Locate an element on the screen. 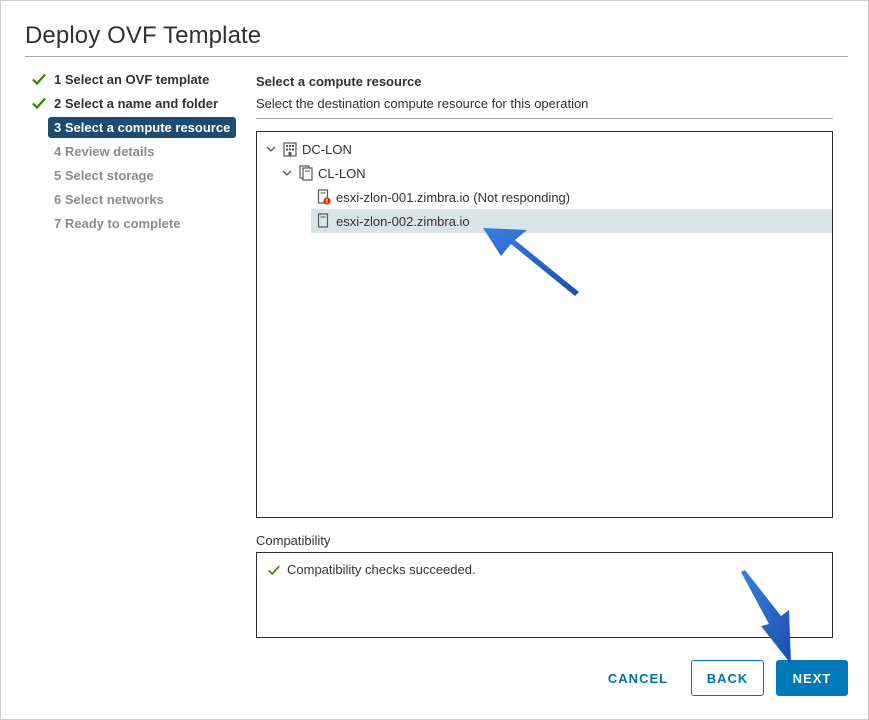  step-select-compute-resource: 3 Select a compute resource is located at coordinates (136, 127).